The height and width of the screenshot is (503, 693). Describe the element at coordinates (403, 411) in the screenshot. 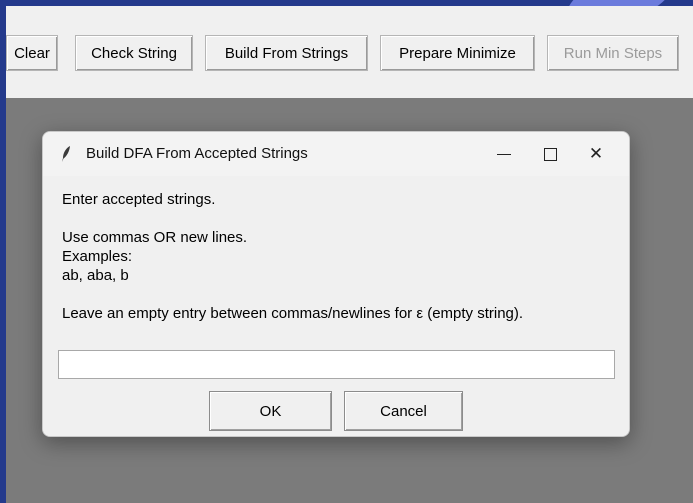

I see `cancel-button: Cancel` at that location.